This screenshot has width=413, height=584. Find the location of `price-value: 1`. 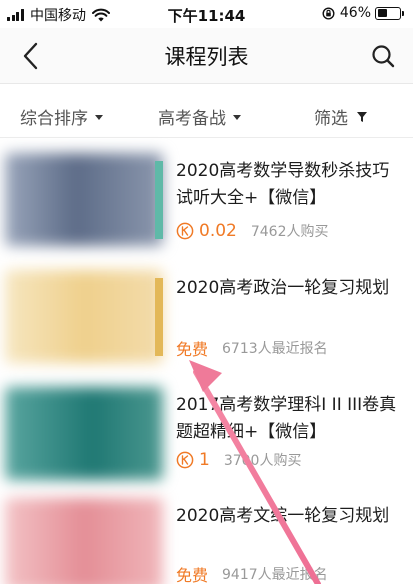

price-value: 1 is located at coordinates (204, 460).